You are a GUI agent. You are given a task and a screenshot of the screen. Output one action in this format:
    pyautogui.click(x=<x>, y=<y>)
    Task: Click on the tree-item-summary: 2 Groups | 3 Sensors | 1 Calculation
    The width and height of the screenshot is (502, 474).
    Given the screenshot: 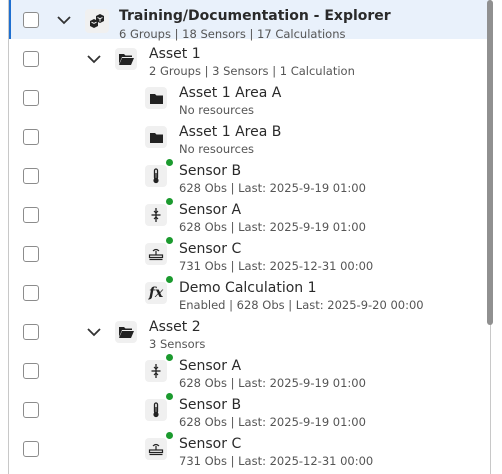 What is the action you would take?
    pyautogui.click(x=252, y=71)
    